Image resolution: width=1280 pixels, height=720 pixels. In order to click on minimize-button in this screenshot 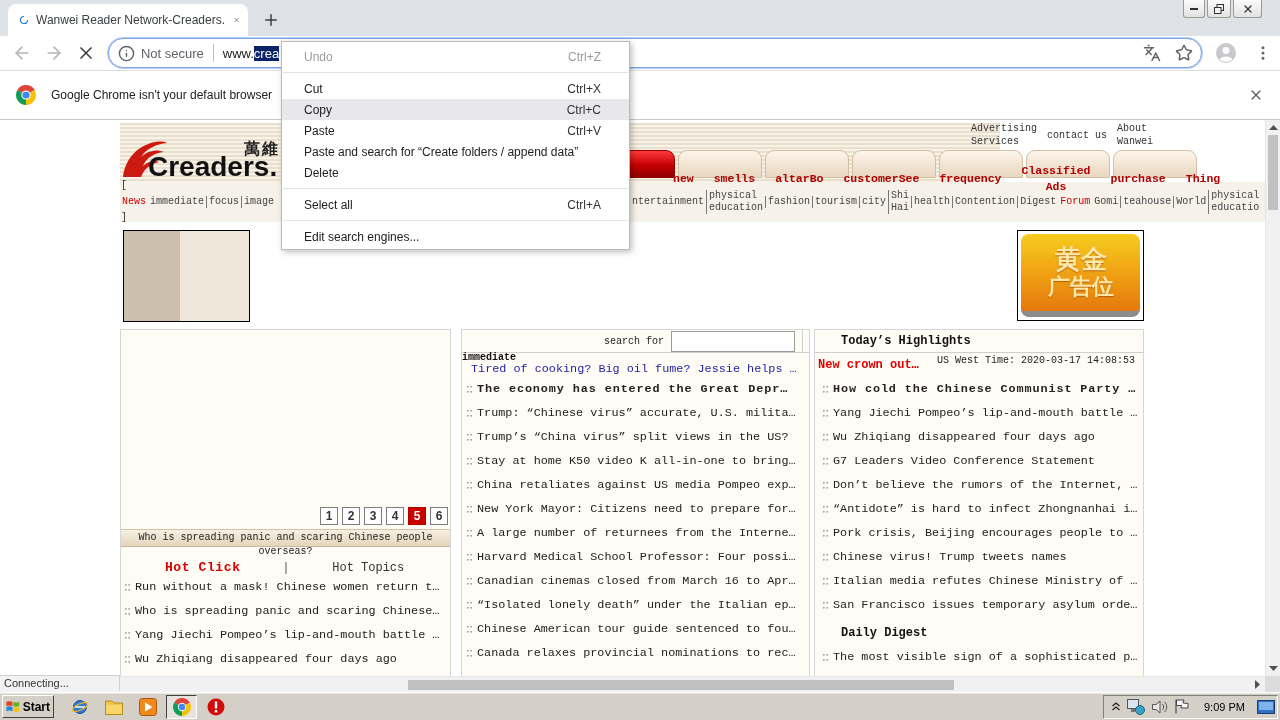, I will do `click(1194, 9)`.